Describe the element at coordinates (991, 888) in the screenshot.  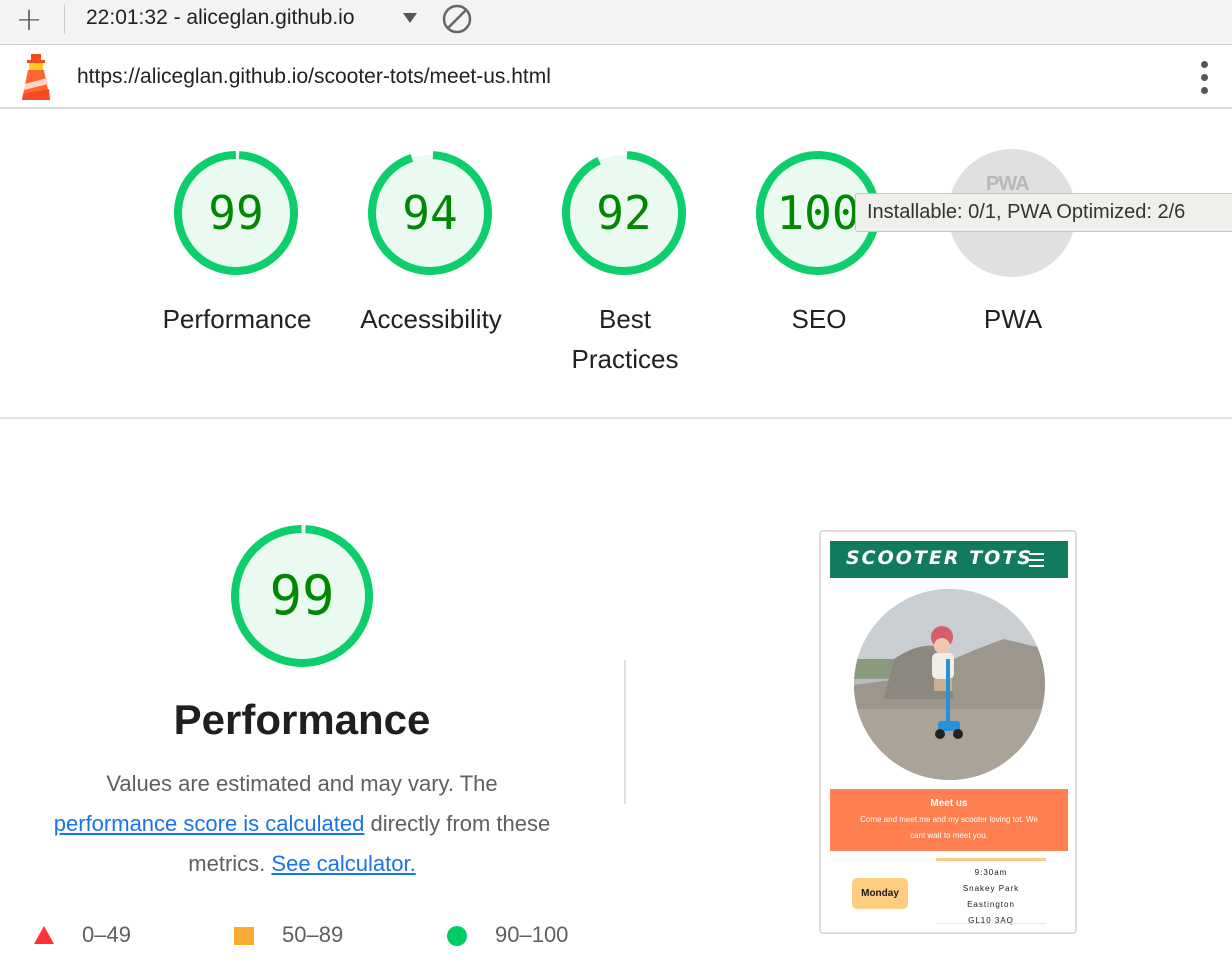
I see `meet-place: Snakey Park` at that location.